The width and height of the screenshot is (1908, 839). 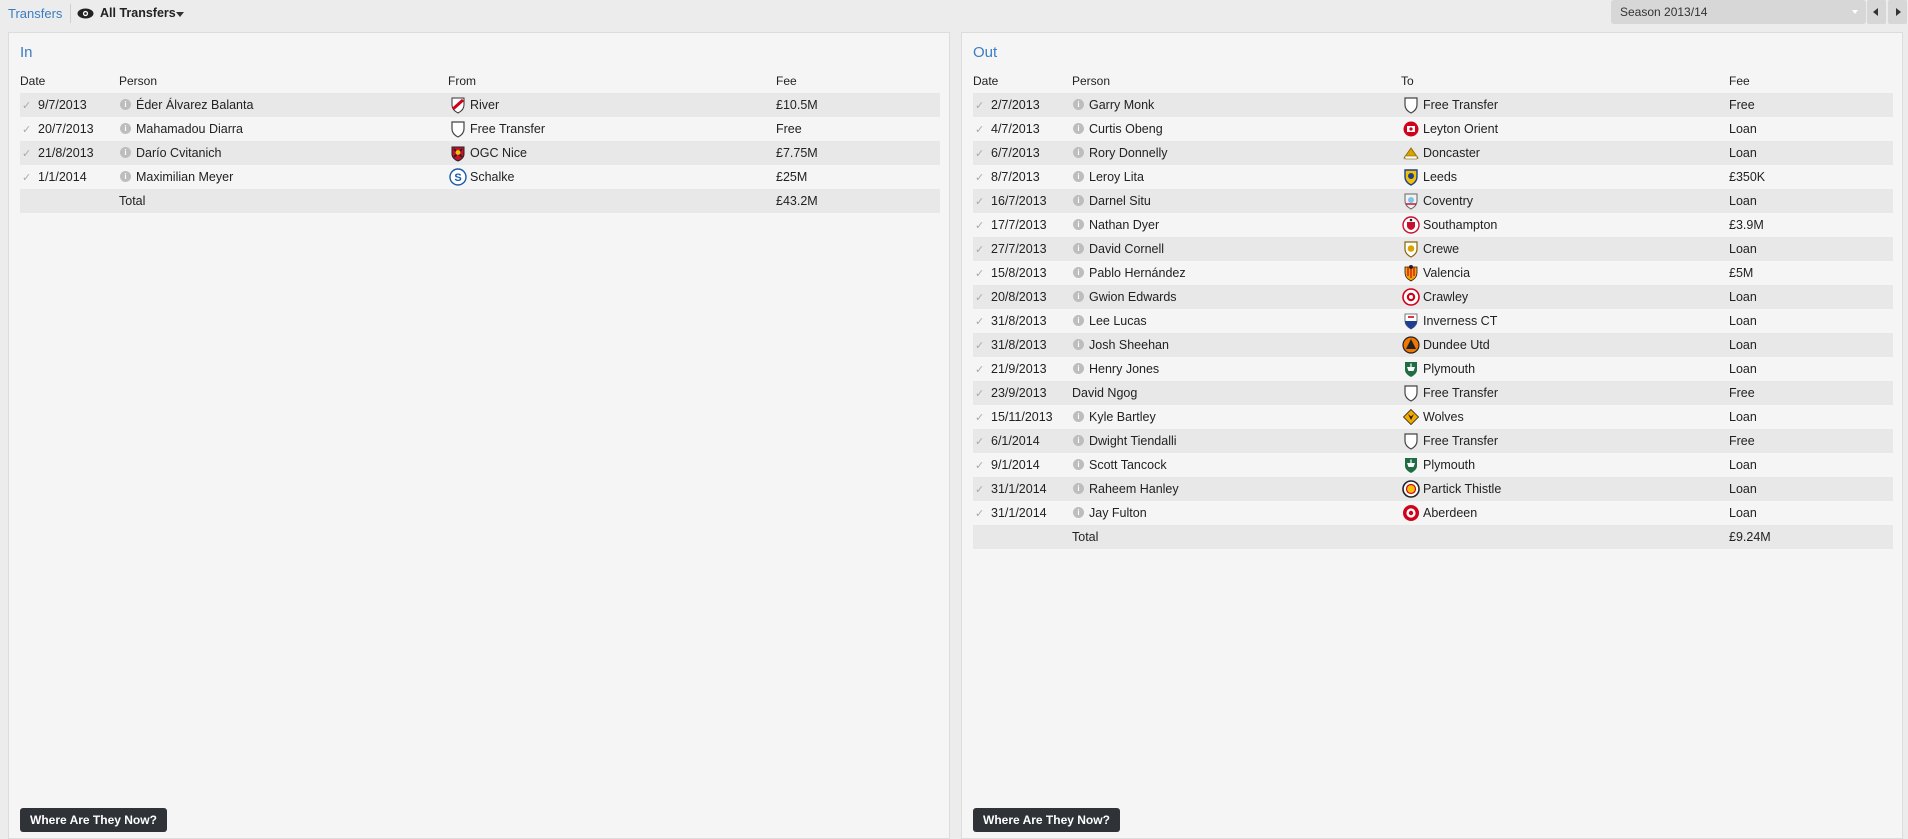 I want to click on chevron-down-icon, so click(x=180, y=14).